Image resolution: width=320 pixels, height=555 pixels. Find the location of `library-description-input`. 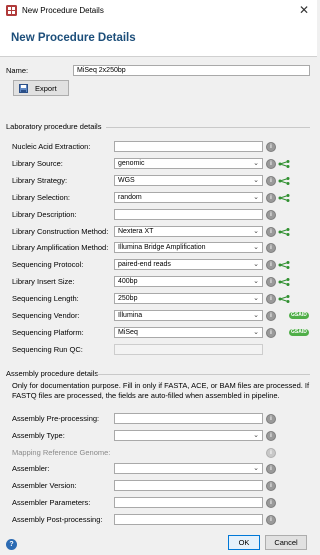

library-description-input is located at coordinates (188, 214).